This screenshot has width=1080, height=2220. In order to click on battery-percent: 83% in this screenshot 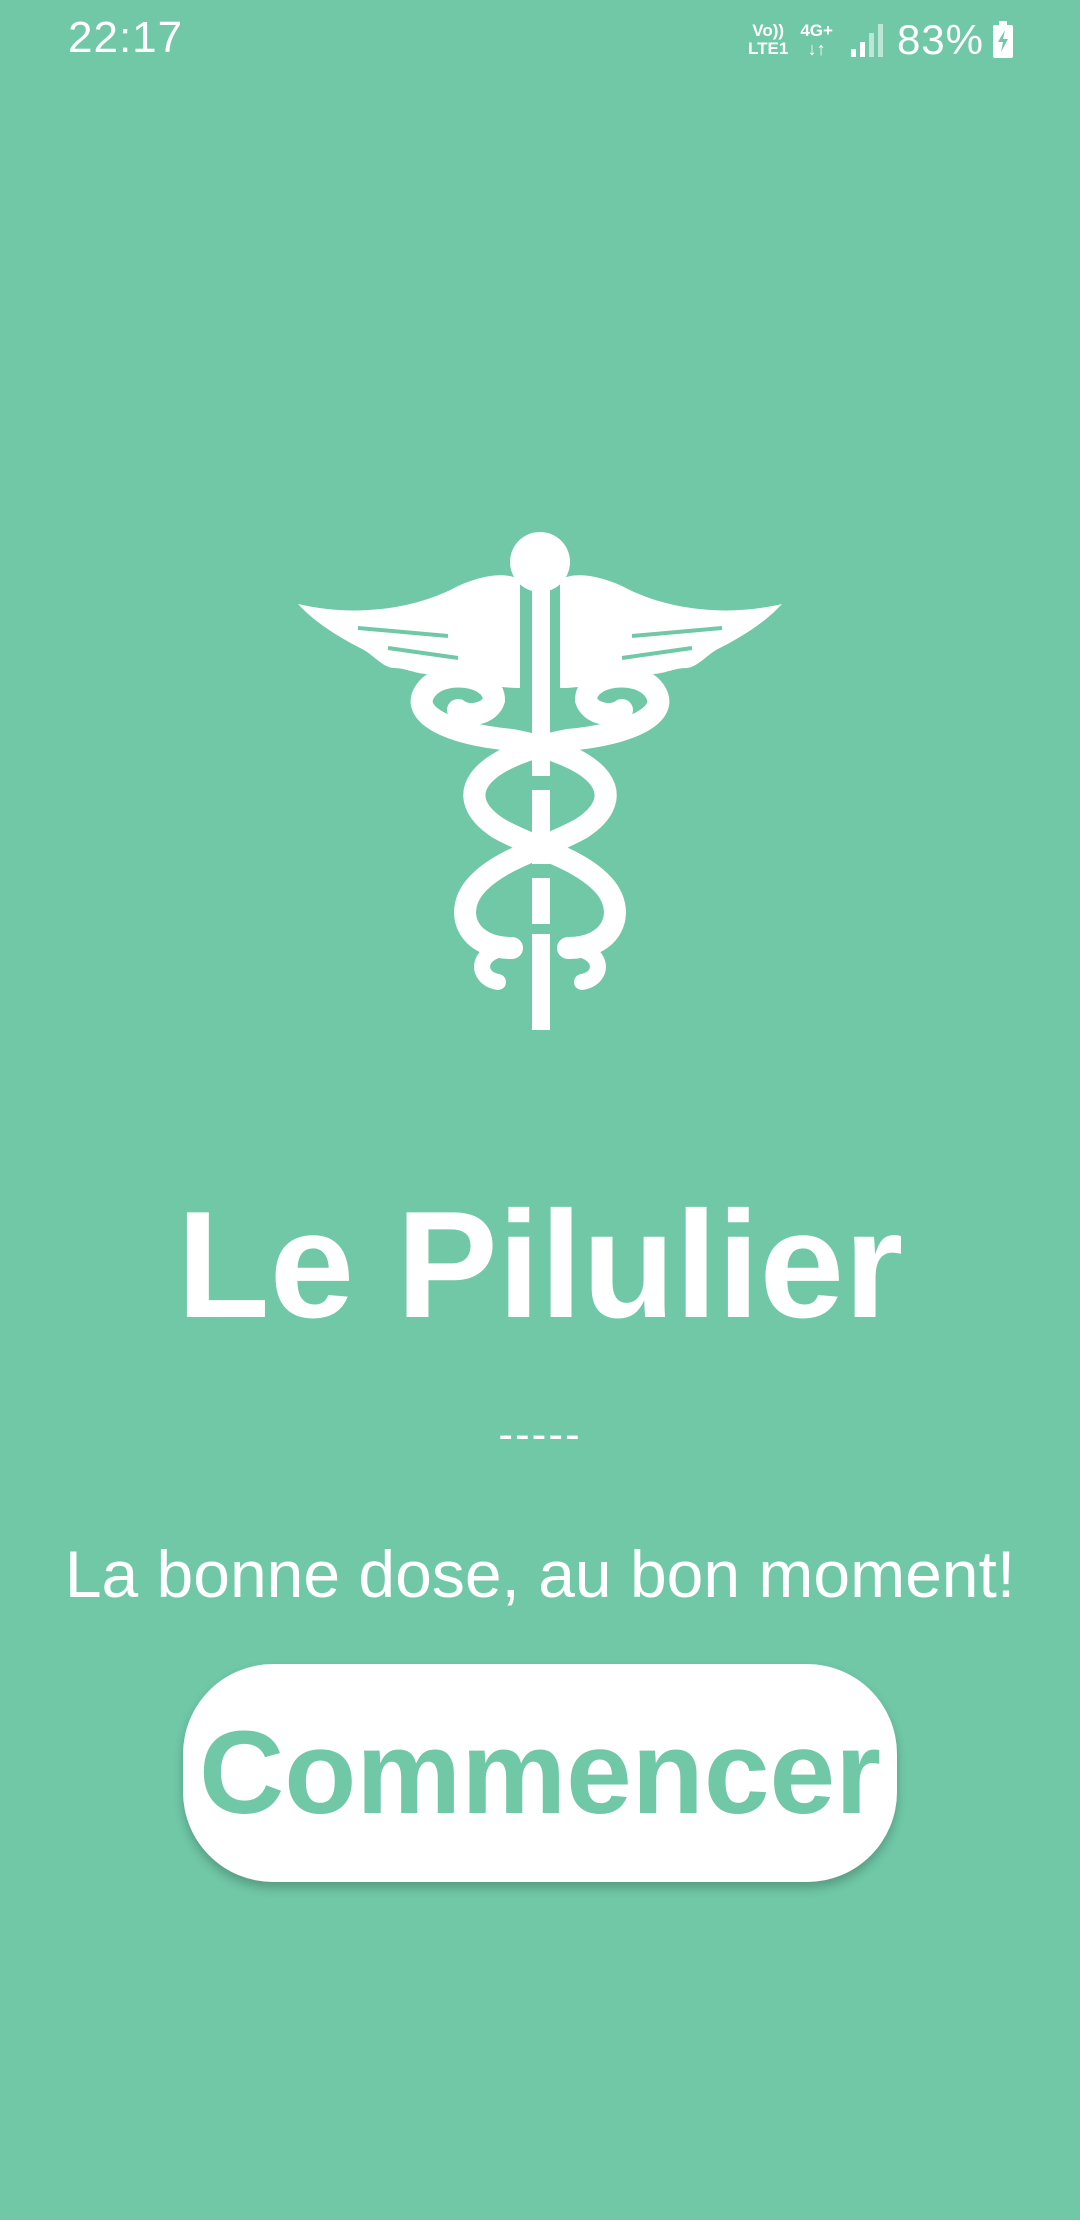, I will do `click(940, 39)`.